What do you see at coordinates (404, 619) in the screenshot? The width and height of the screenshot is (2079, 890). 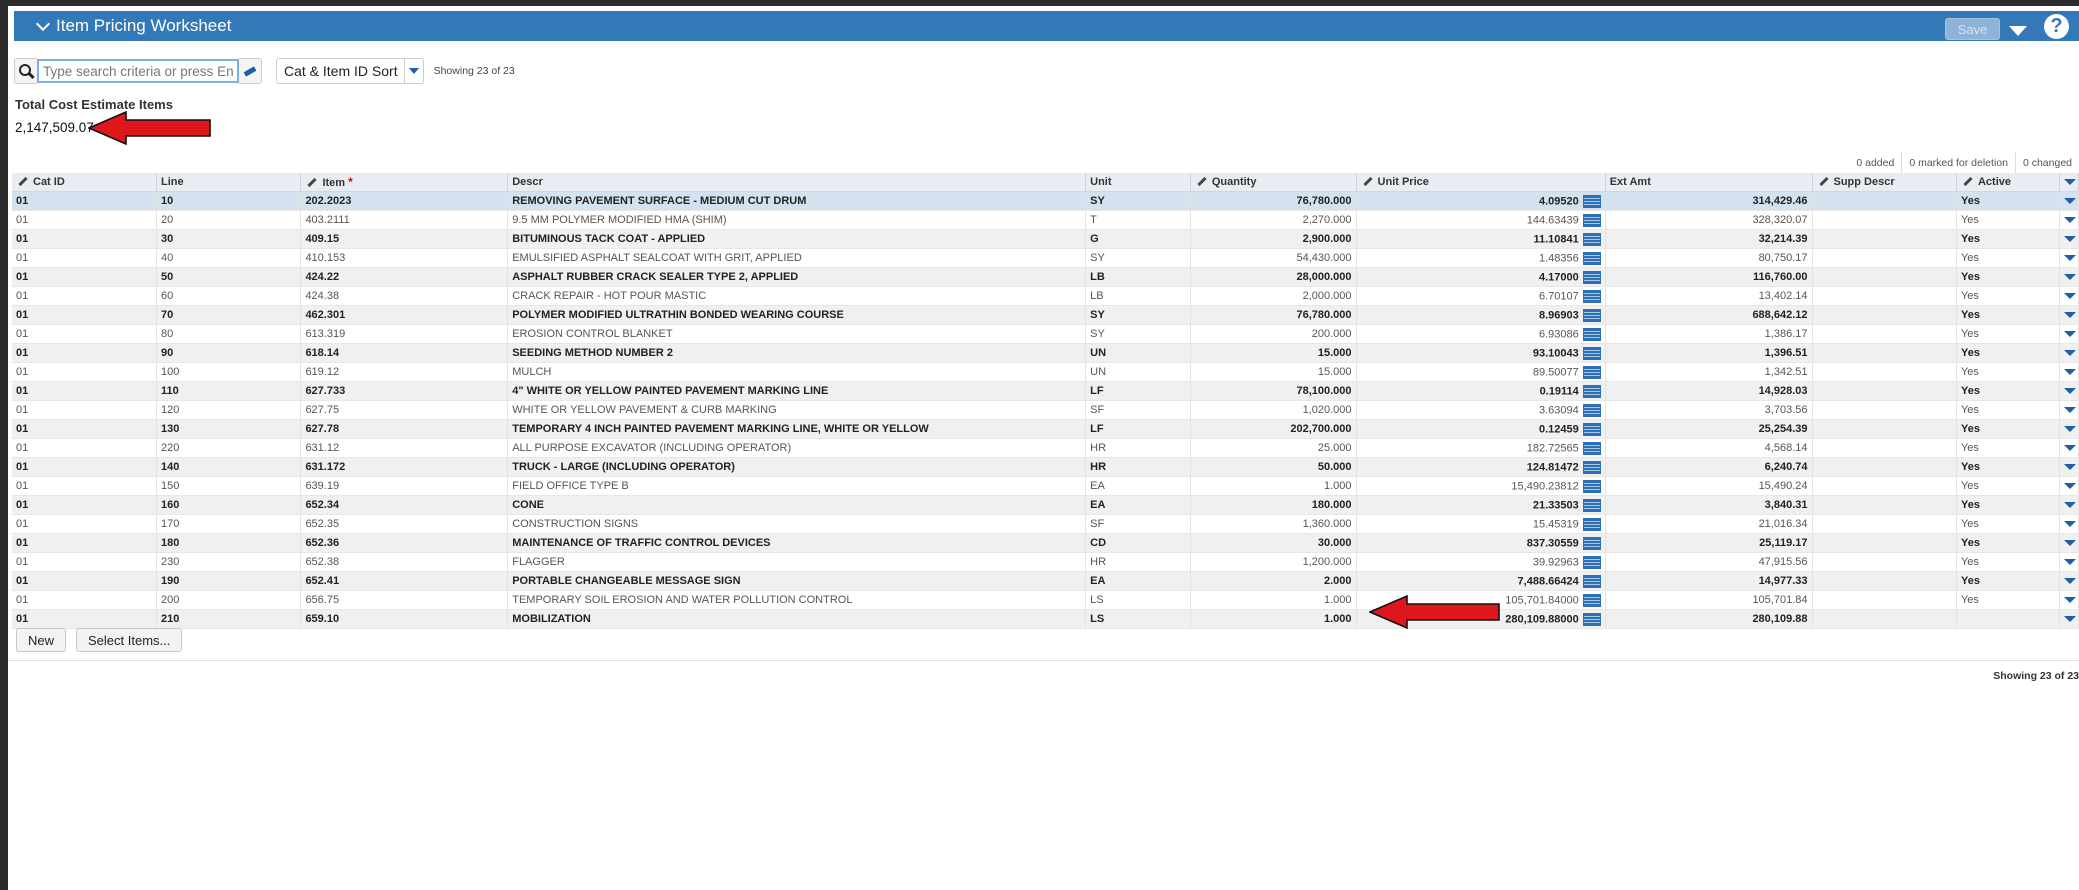 I see `item-cell: 659.10` at bounding box center [404, 619].